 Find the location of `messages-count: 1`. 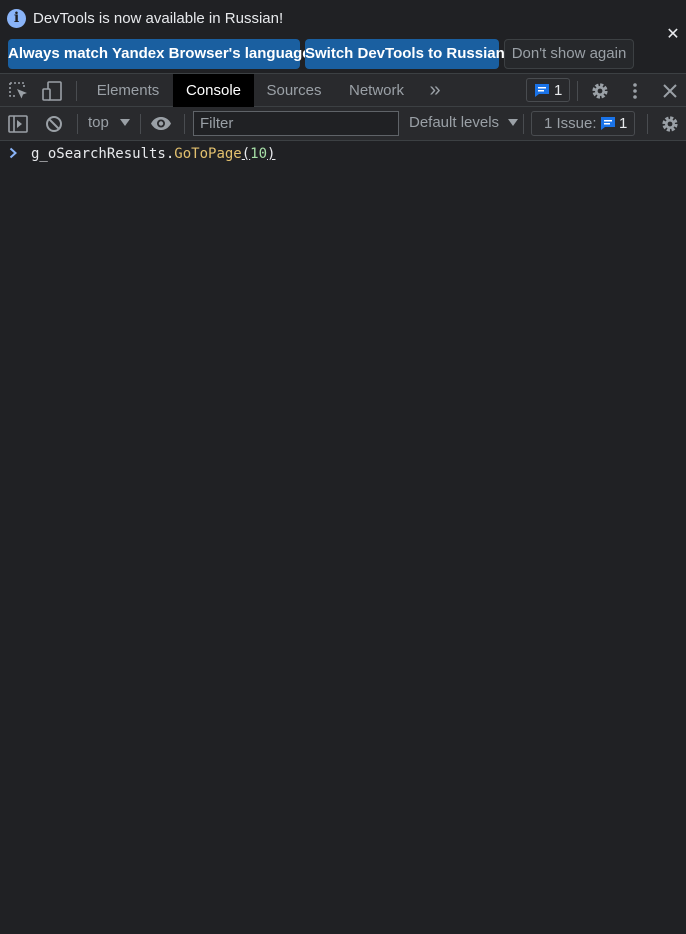

messages-count: 1 is located at coordinates (558, 90).